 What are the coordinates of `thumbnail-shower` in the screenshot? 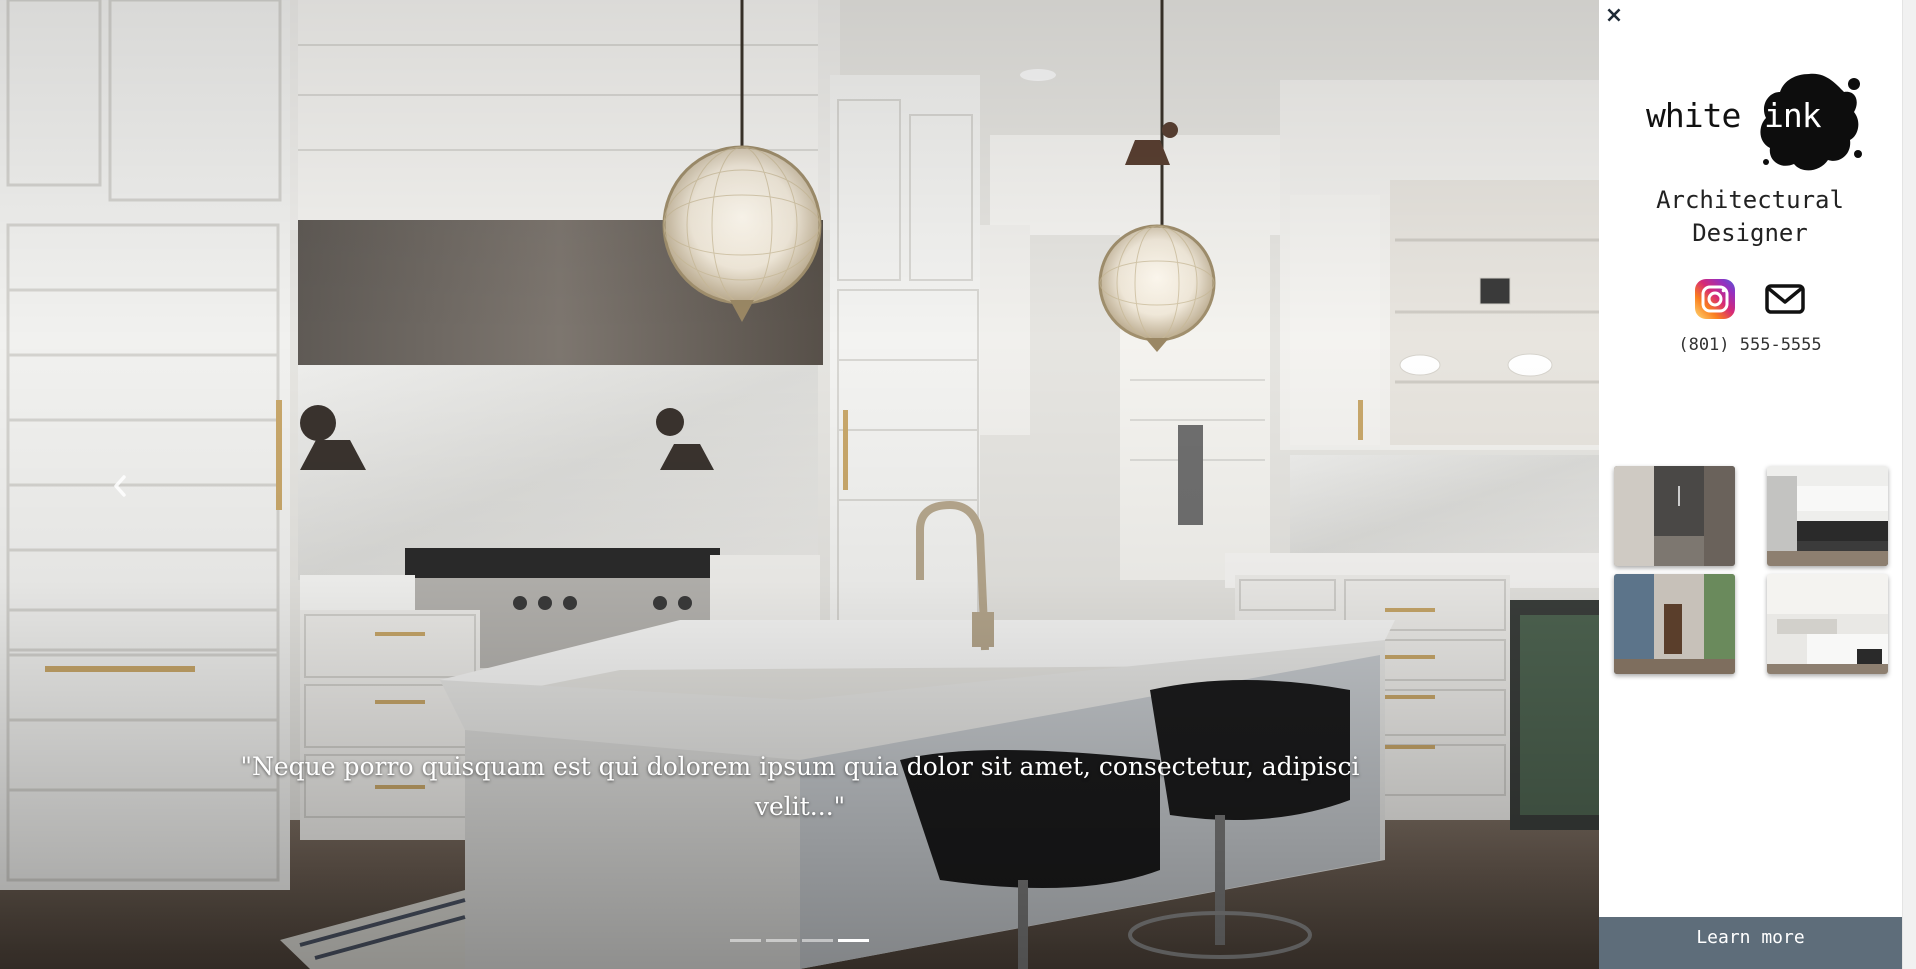 It's located at (1674, 516).